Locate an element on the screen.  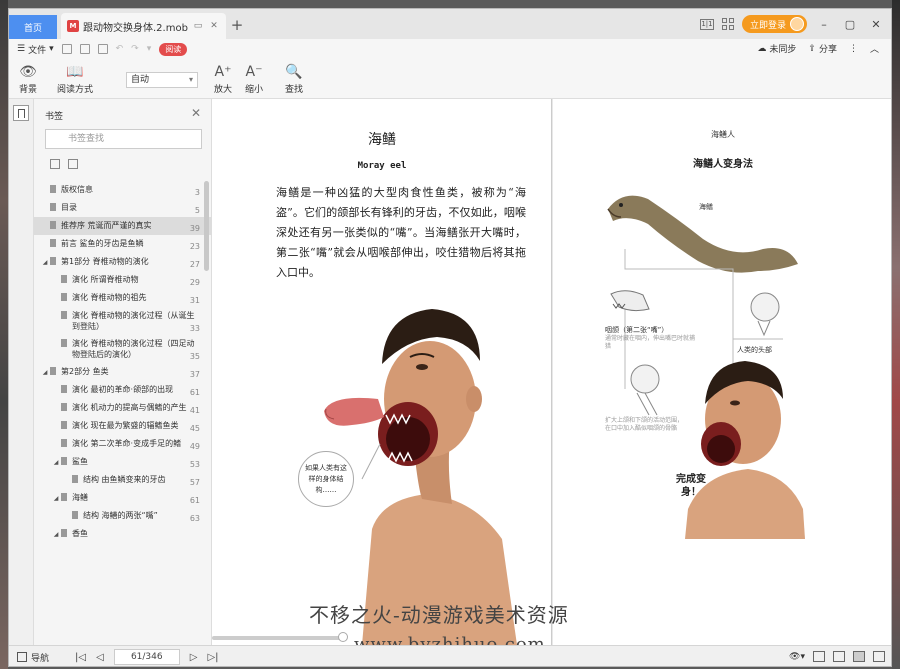
more-options-icon: ⋮ is located at coordinates (853, 49).